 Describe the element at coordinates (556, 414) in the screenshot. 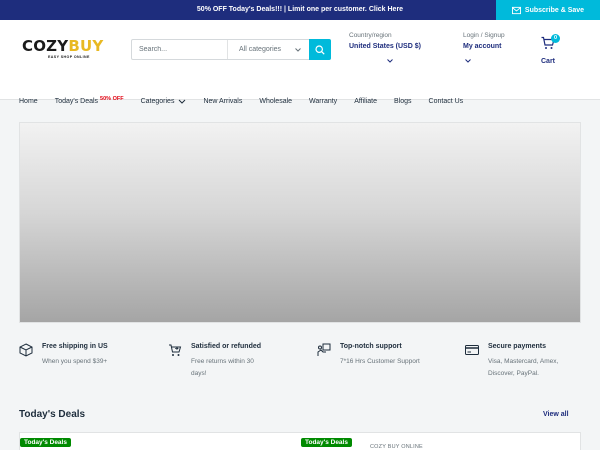

I see `view-all-link: View all` at that location.